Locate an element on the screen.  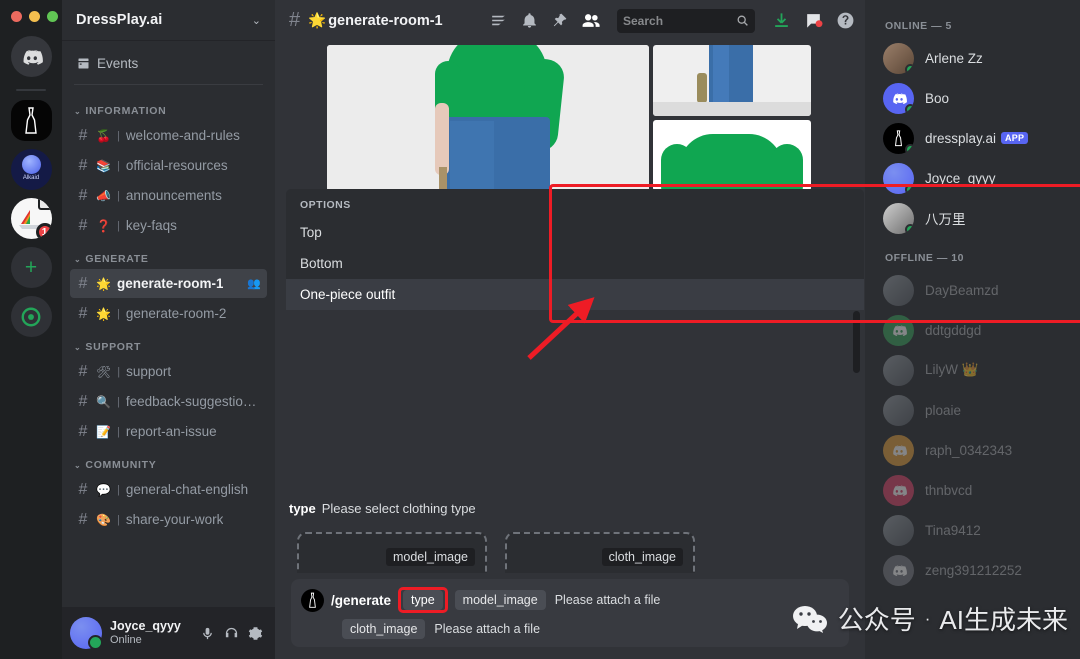
sidebar-item-official-resources: # 📚 | official-resources is located at coordinates (168, 165).